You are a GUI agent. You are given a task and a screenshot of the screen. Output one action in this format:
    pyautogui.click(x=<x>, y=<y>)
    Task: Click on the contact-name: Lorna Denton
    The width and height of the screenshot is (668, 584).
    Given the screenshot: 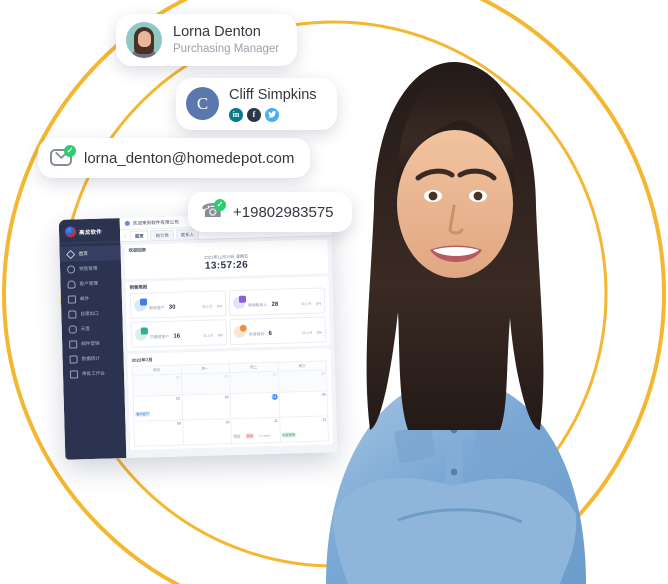 What is the action you would take?
    pyautogui.click(x=217, y=32)
    